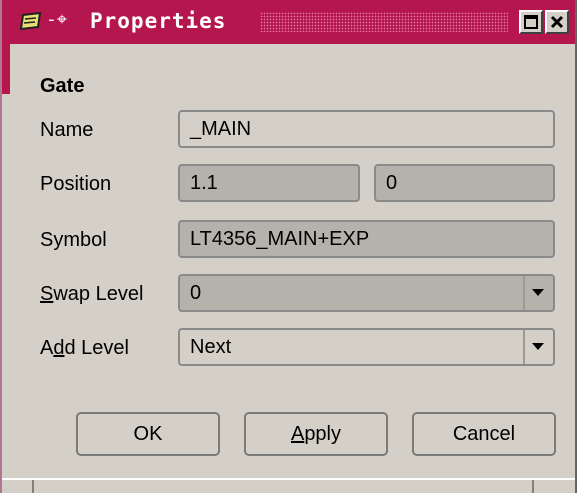 The width and height of the screenshot is (581, 493). What do you see at coordinates (533, 486) in the screenshot?
I see `bottom-frame-divider` at bounding box center [533, 486].